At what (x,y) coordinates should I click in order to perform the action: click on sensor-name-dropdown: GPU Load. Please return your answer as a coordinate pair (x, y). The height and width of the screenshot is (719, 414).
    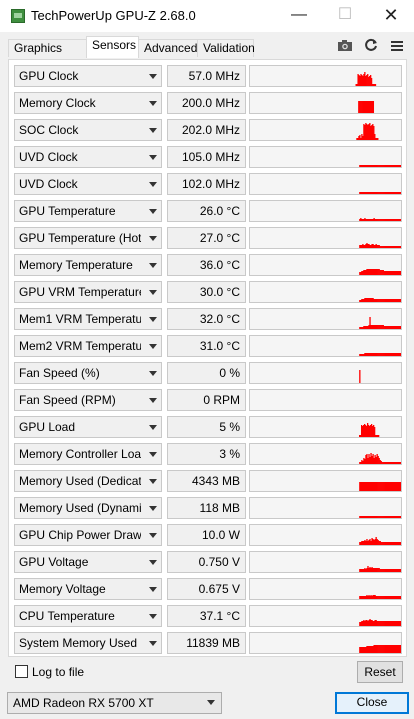
    Looking at the image, I should click on (88, 427).